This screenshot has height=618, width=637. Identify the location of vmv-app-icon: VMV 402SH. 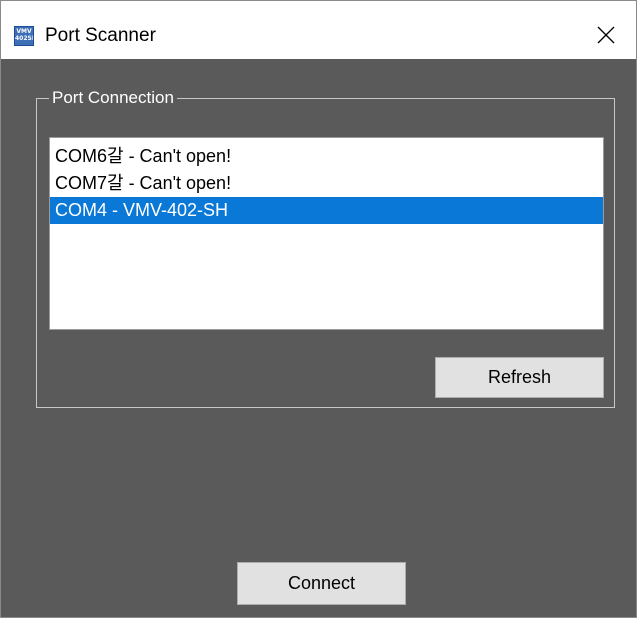
(24, 36).